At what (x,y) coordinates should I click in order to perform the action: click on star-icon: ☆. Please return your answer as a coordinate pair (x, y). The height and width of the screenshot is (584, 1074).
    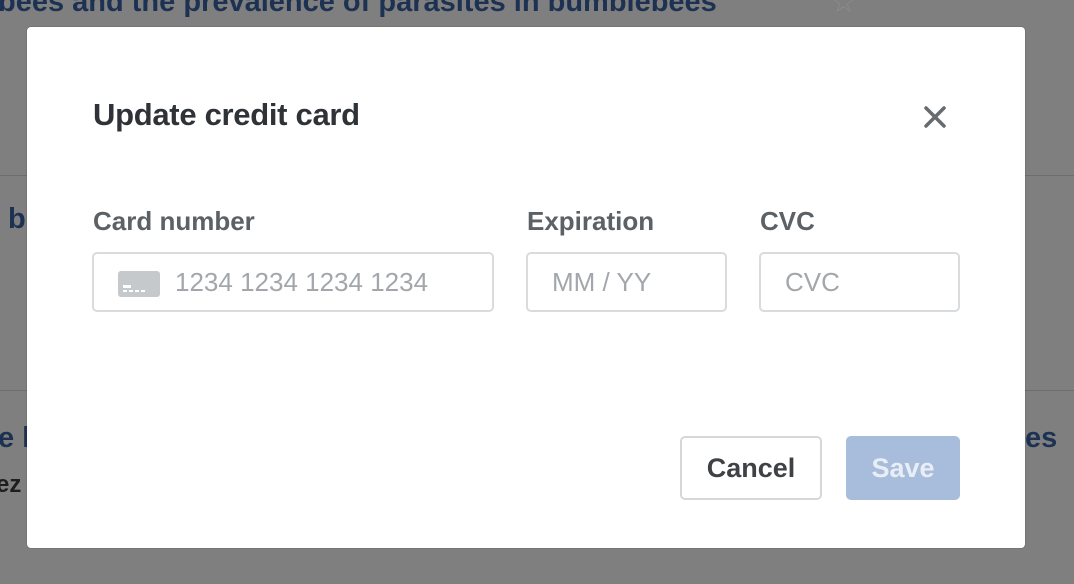
    Looking at the image, I should click on (843, 9).